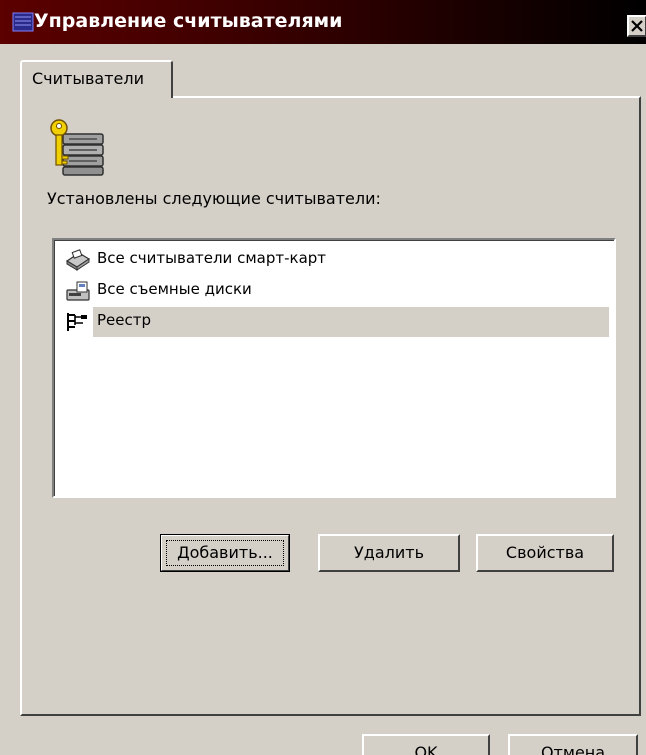 Image resolution: width=646 pixels, height=755 pixels. I want to click on key-server-icon, so click(79, 147).